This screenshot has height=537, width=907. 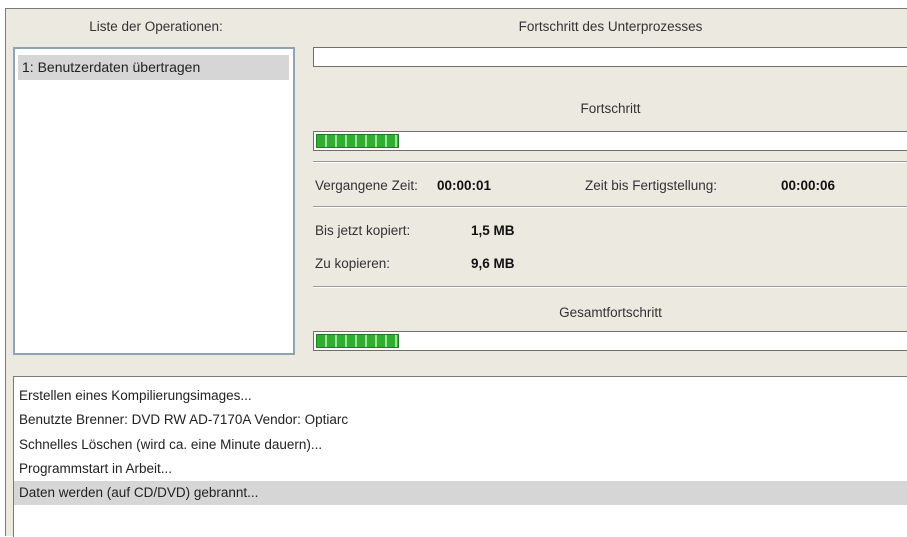 What do you see at coordinates (357, 341) in the screenshot?
I see `total-progress-bar-fill` at bounding box center [357, 341].